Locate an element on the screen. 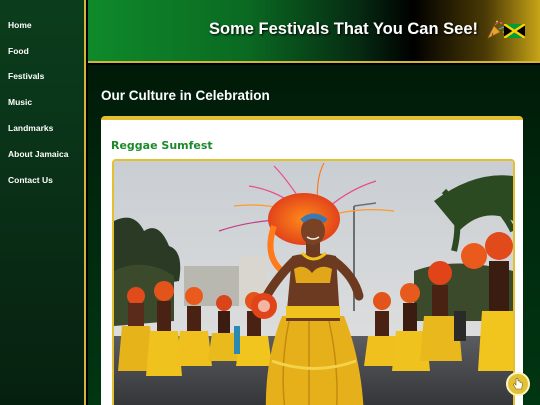 Image resolution: width=540 pixels, height=405 pixels. jamaica-flag-icon is located at coordinates (514, 31).